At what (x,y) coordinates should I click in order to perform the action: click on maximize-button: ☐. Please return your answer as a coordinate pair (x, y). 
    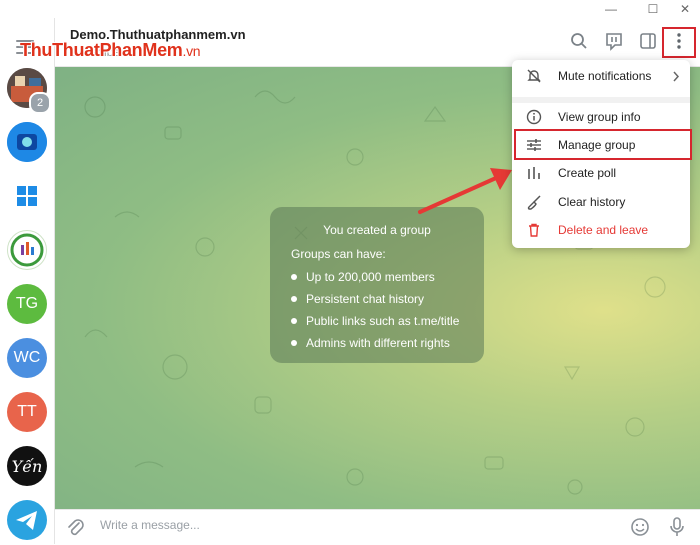
    Looking at the image, I should click on (653, 9).